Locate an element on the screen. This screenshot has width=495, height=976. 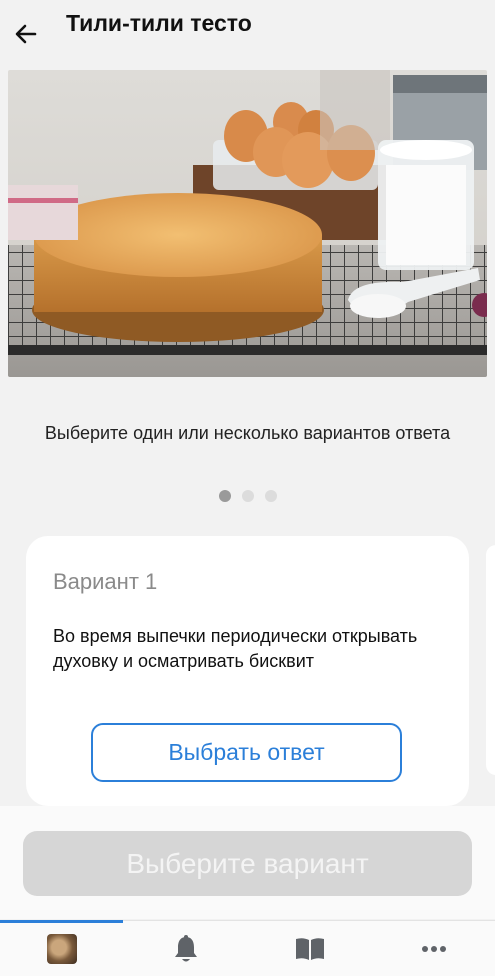
book-icon is located at coordinates (309, 948).